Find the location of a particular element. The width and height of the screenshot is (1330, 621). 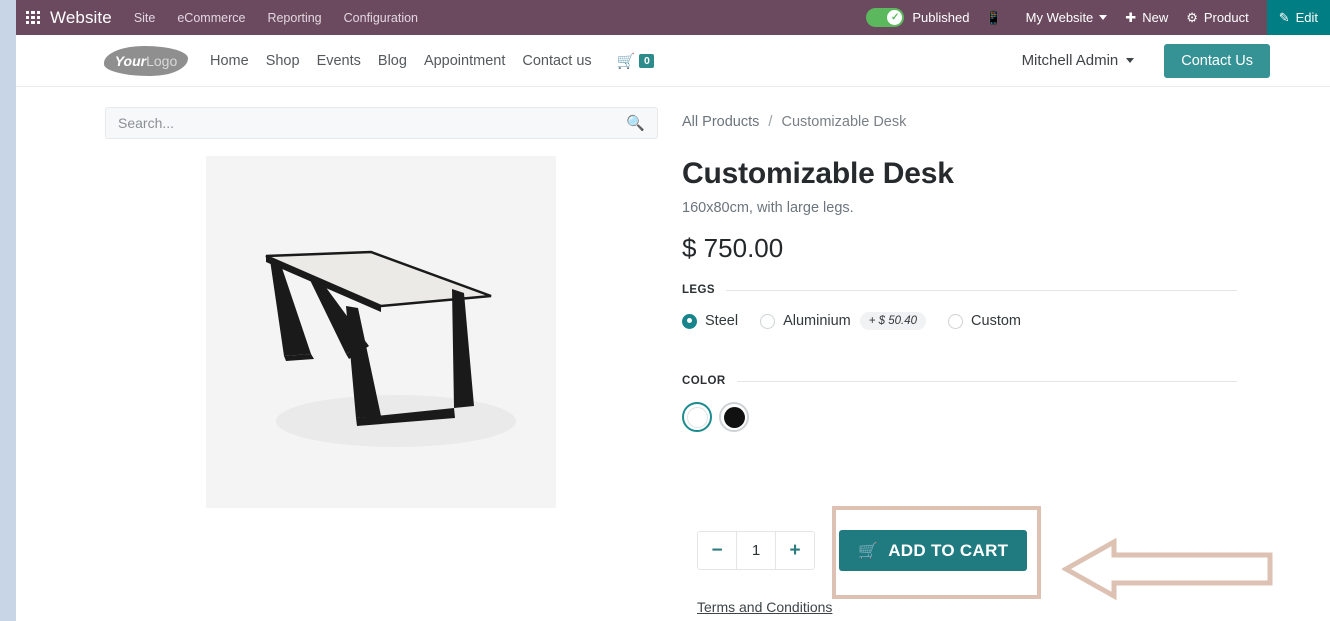

edit-button: ✎ Edit is located at coordinates (1298, 17).